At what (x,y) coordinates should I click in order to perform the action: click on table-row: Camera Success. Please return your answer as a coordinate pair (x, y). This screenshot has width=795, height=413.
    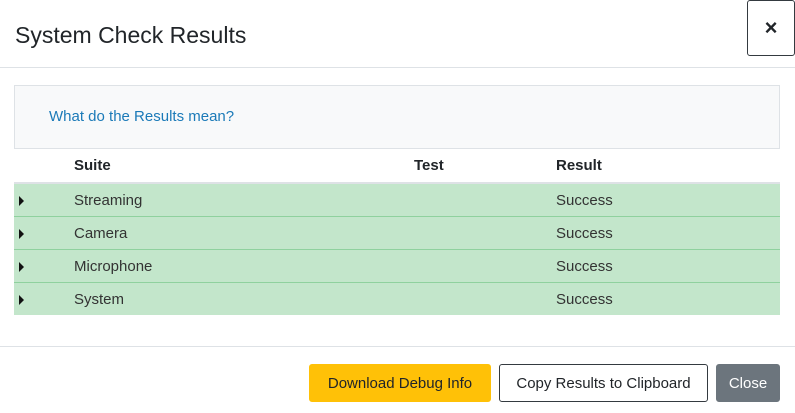
    Looking at the image, I should click on (397, 233).